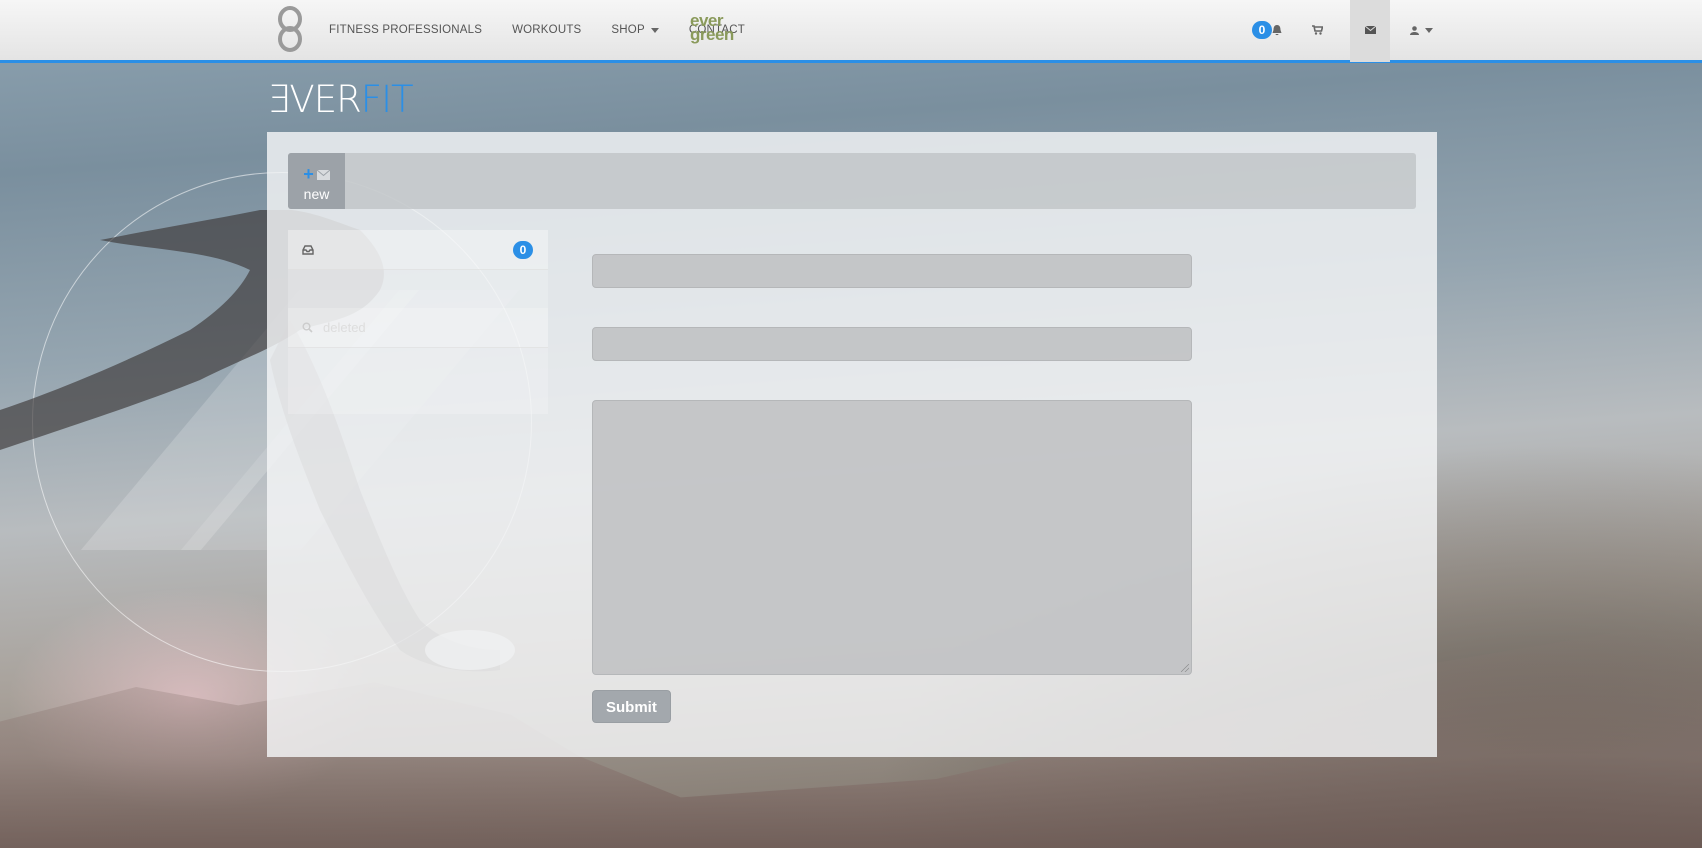 The width and height of the screenshot is (1702, 848). What do you see at coordinates (712, 34) in the screenshot?
I see `evergreen-logo-bottom: green` at bounding box center [712, 34].